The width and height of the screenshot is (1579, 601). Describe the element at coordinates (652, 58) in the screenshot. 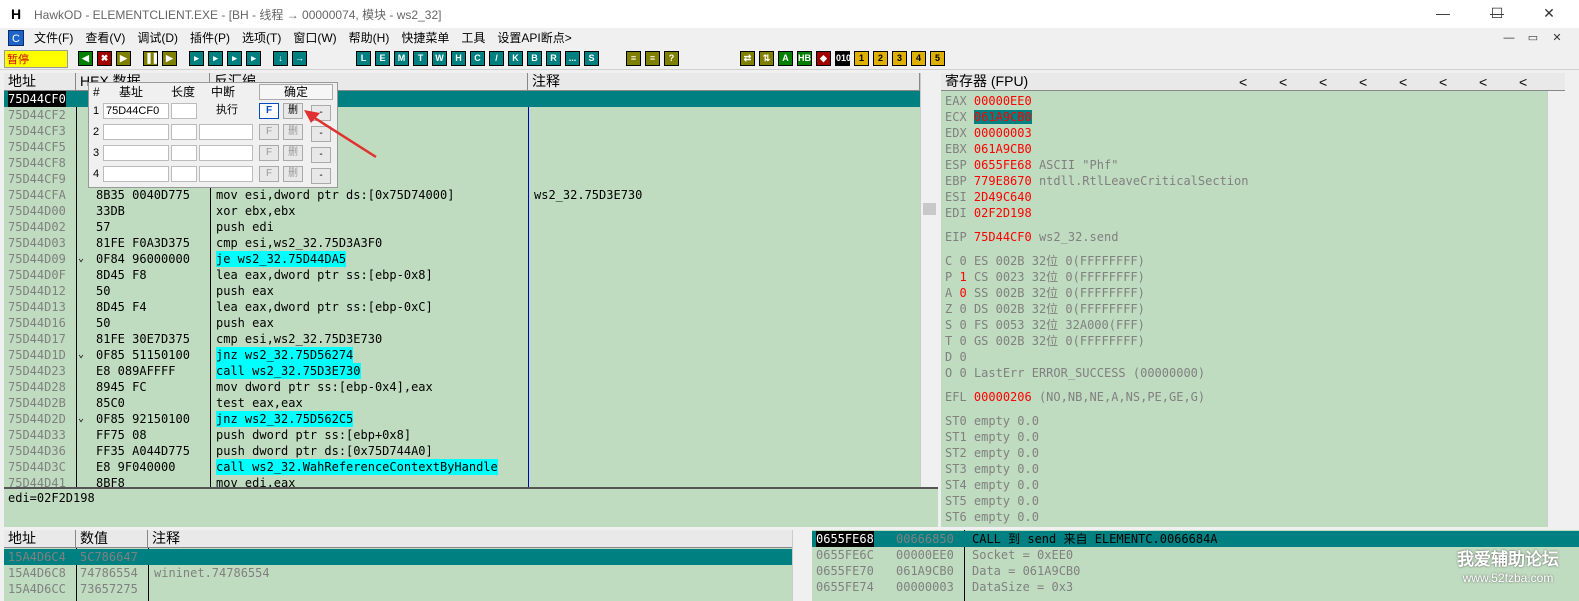

I see `toolbar-btn-tool-1: ≡` at that location.